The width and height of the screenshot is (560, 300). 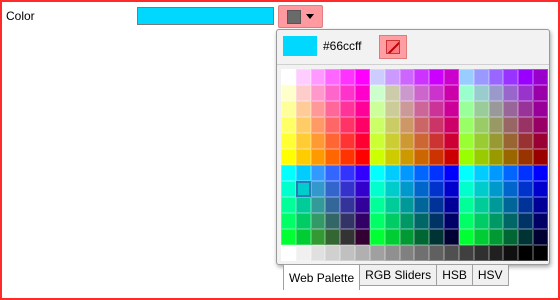 I want to click on tab-hsb: HSB, so click(x=454, y=275).